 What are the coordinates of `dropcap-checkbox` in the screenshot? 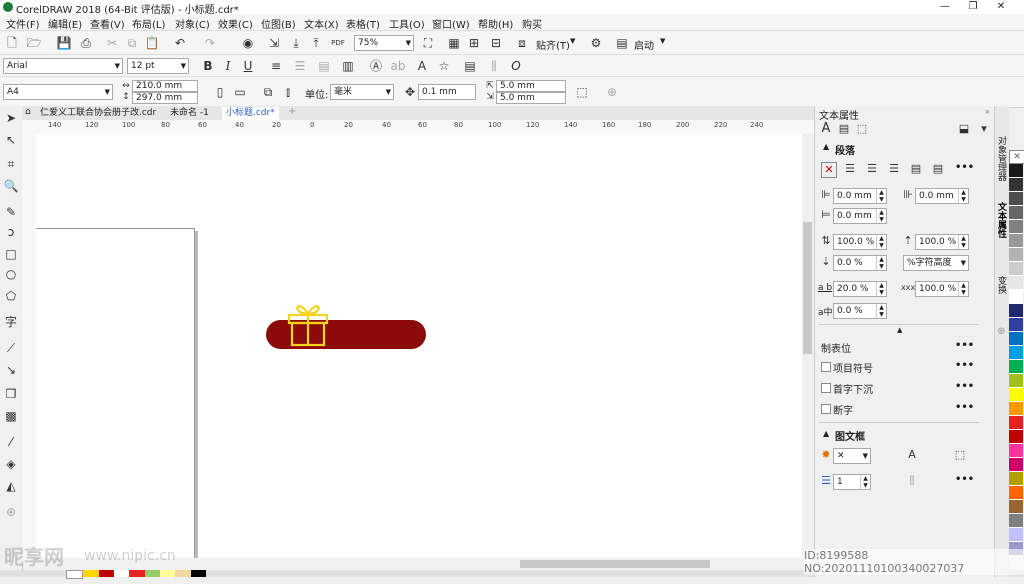 It's located at (826, 388).